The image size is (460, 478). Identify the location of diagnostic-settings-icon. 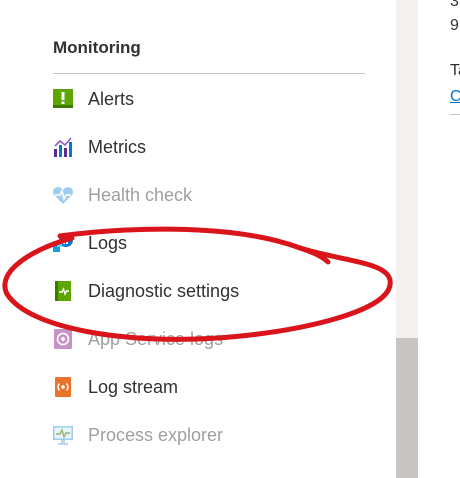
(63, 291).